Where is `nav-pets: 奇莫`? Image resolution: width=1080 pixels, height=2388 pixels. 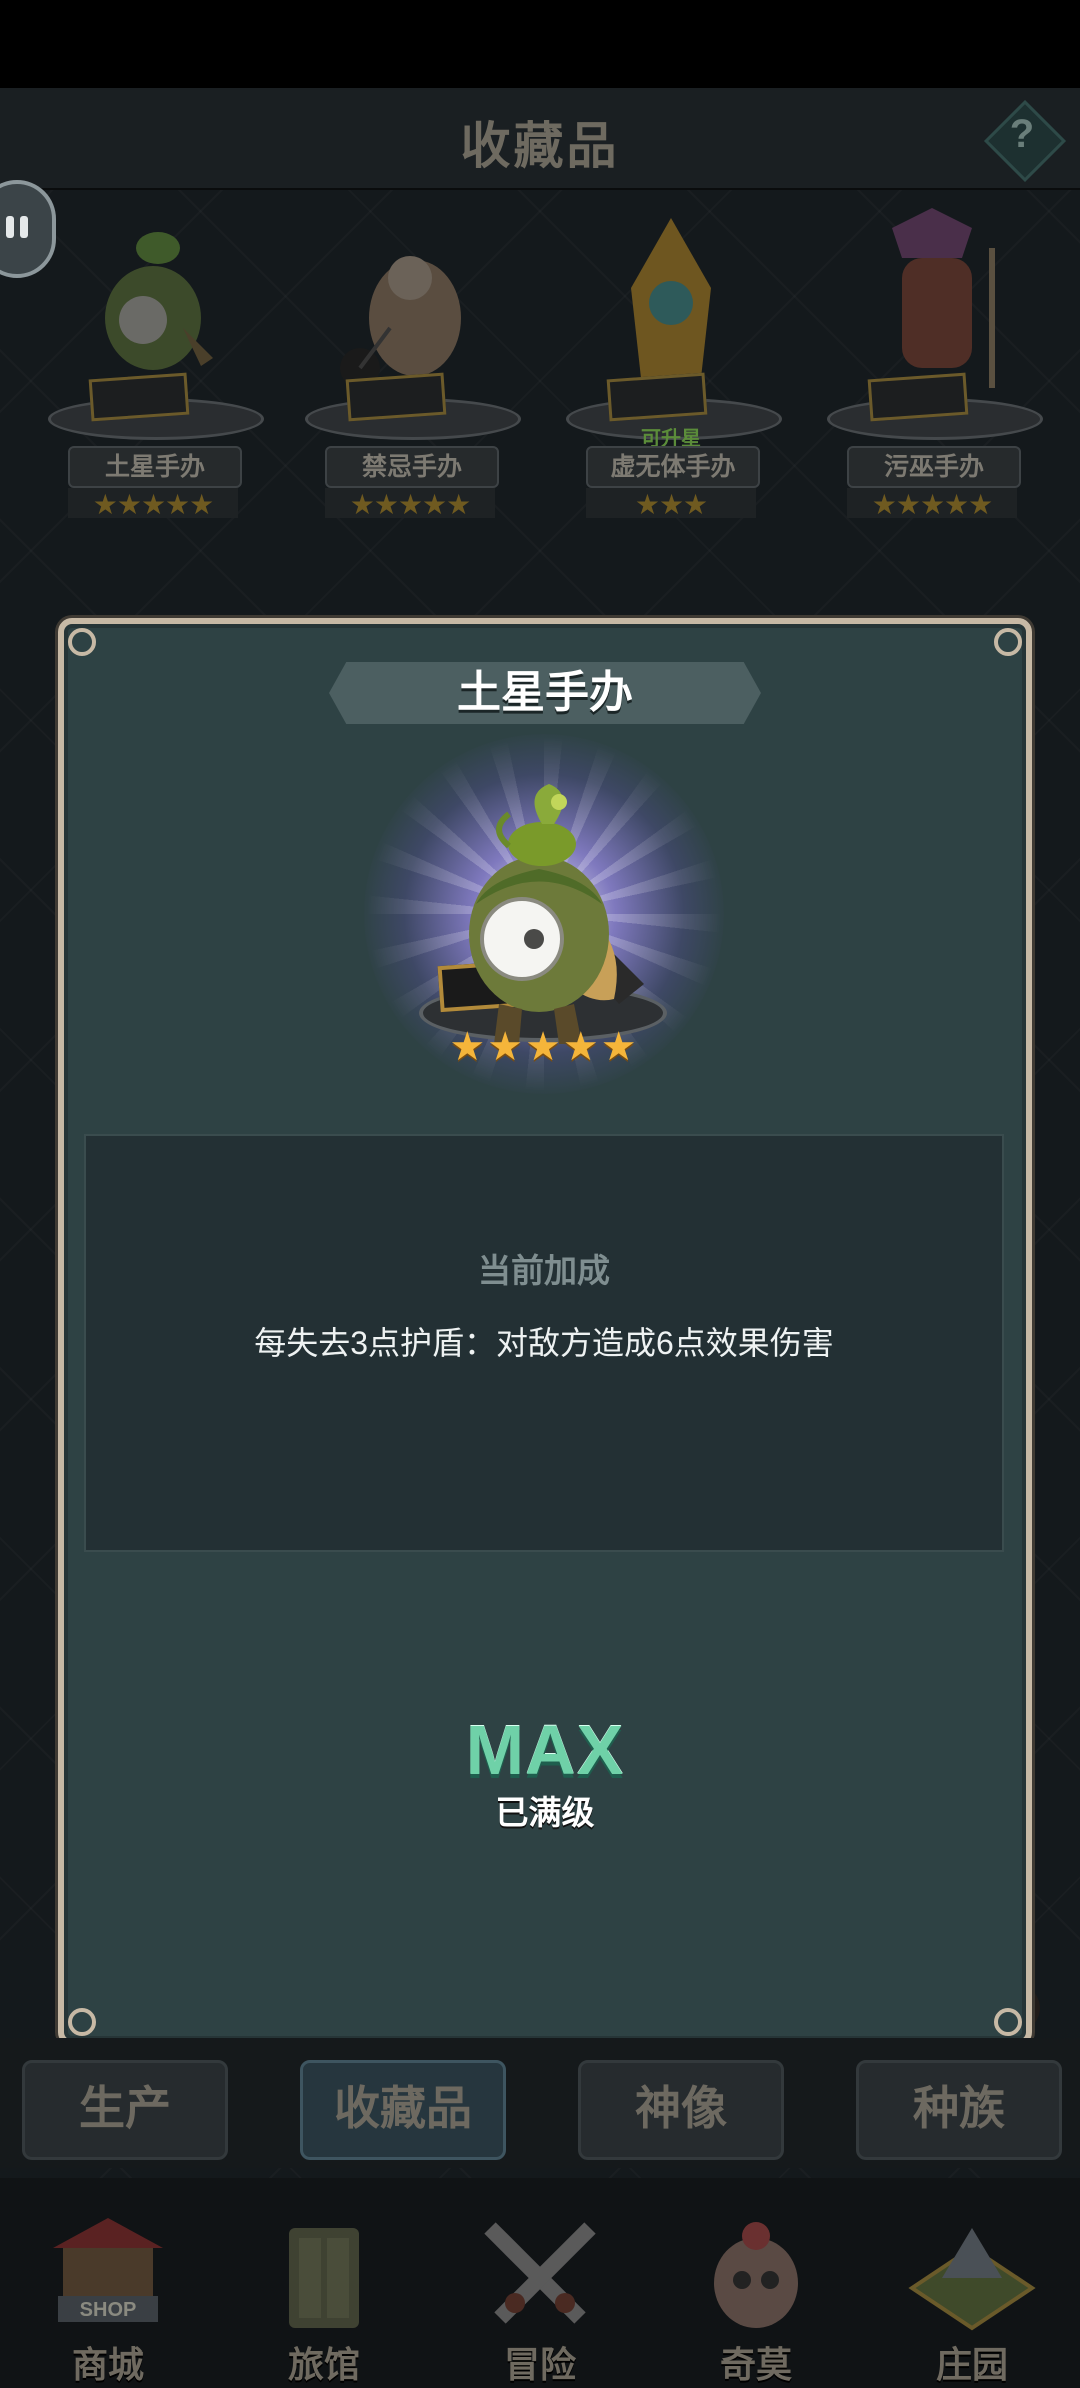
nav-pets: 奇莫 is located at coordinates (756, 2293).